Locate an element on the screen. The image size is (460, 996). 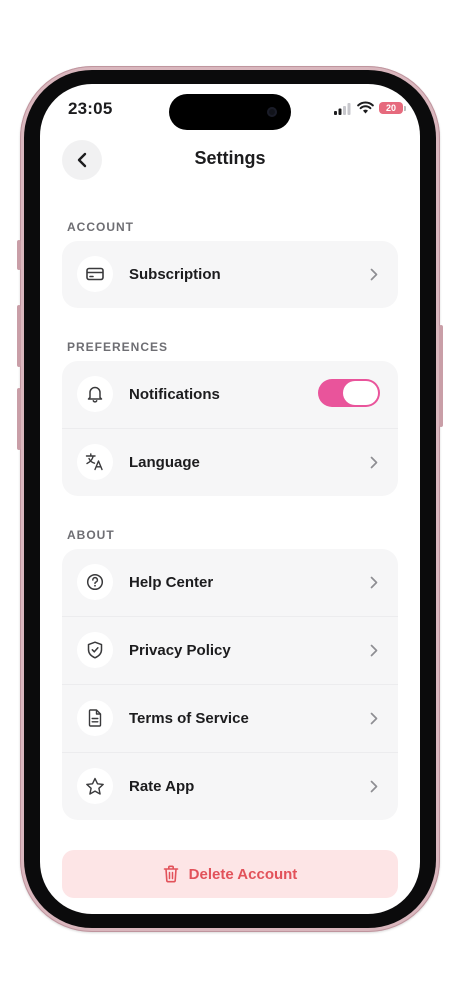
row-label: Privacy Policy is located at coordinates (180, 650).